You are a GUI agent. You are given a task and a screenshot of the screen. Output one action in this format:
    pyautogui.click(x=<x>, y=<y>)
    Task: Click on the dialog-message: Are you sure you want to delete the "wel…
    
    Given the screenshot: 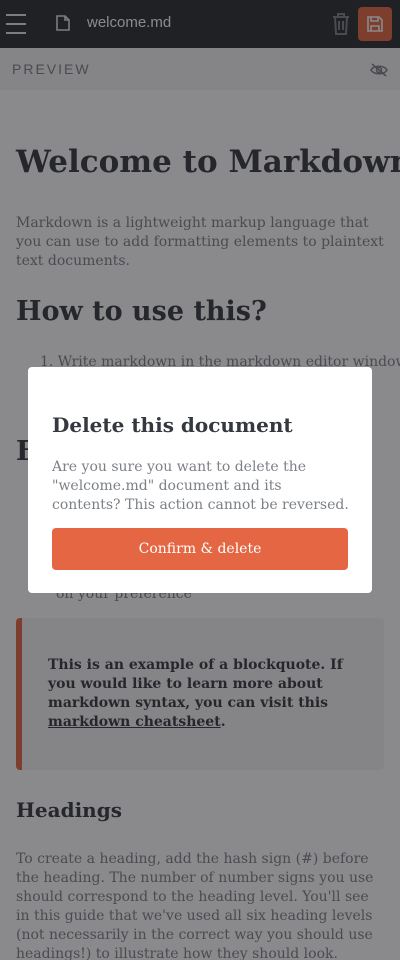 What is the action you would take?
    pyautogui.click(x=200, y=486)
    